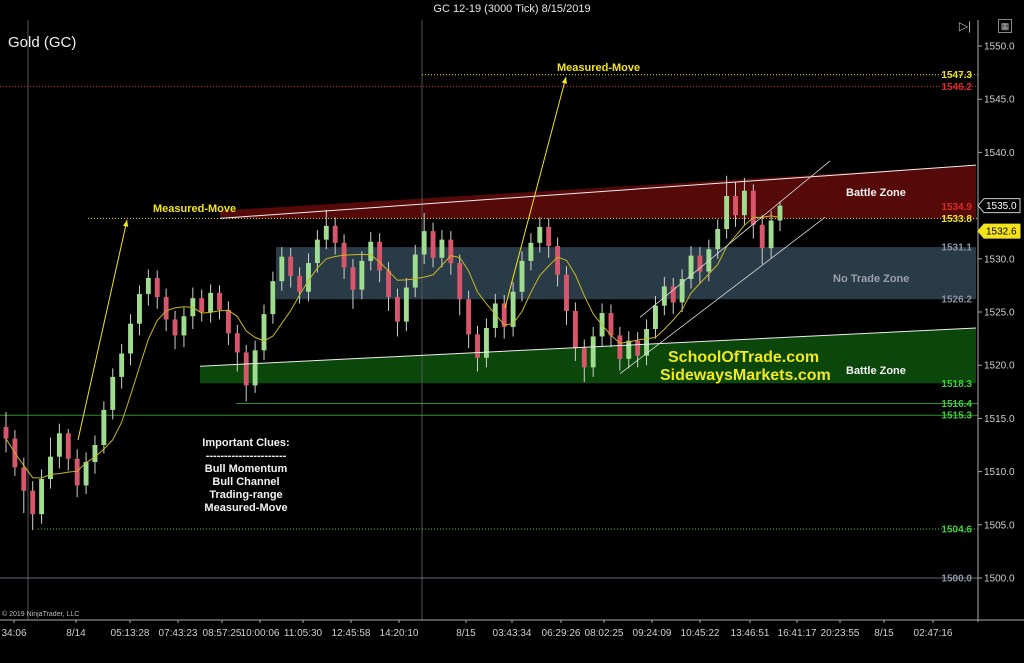  I want to click on price-level-label: 1547.3, so click(956, 75).